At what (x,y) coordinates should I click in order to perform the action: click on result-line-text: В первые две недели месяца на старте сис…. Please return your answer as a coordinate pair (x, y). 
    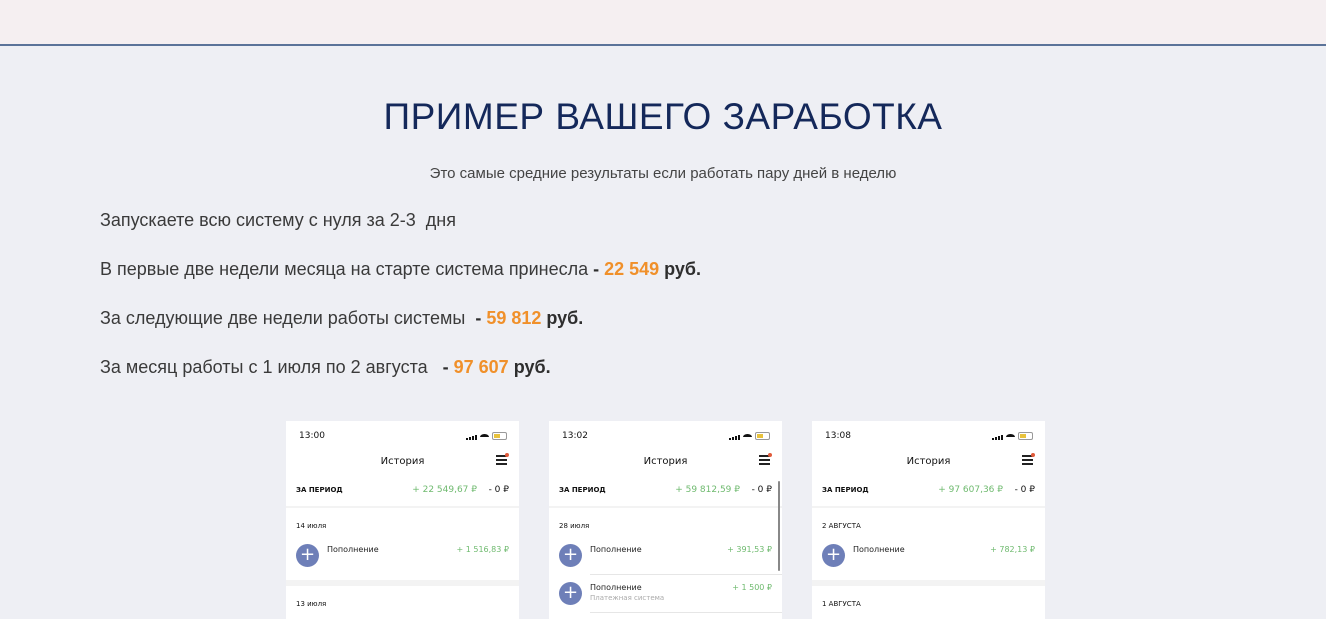
    Looking at the image, I should click on (344, 269).